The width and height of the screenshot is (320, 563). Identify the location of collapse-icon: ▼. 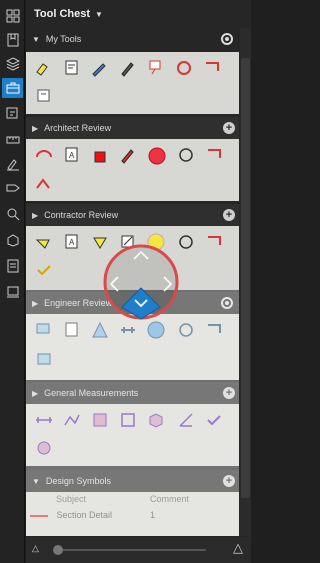
(36, 39).